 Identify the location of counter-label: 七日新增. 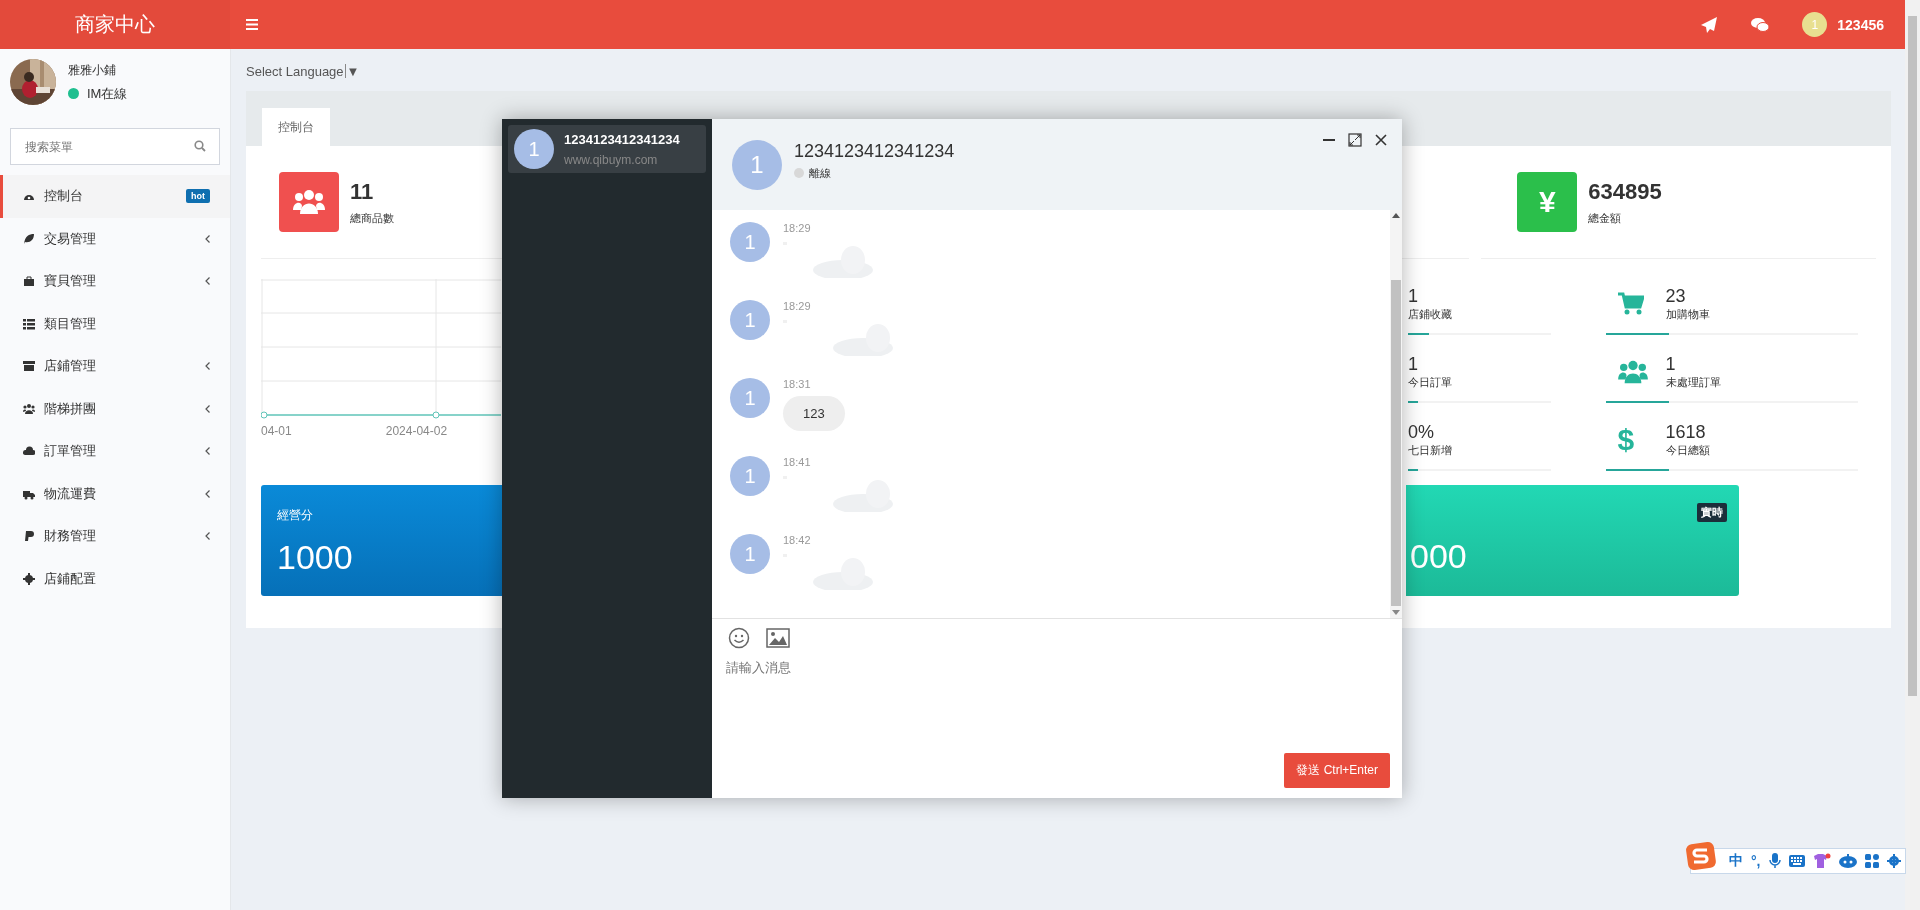
(1430, 450).